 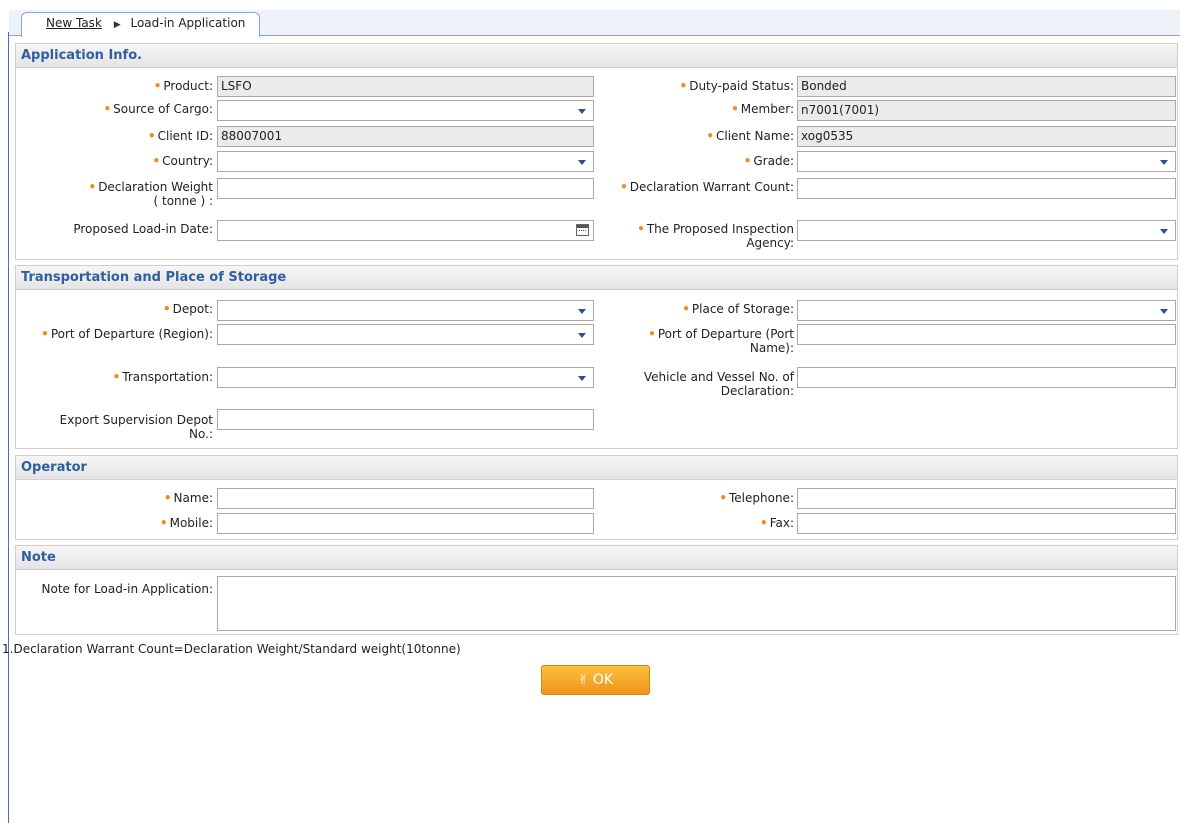 What do you see at coordinates (182, 161) in the screenshot?
I see `country-label: • Country:` at bounding box center [182, 161].